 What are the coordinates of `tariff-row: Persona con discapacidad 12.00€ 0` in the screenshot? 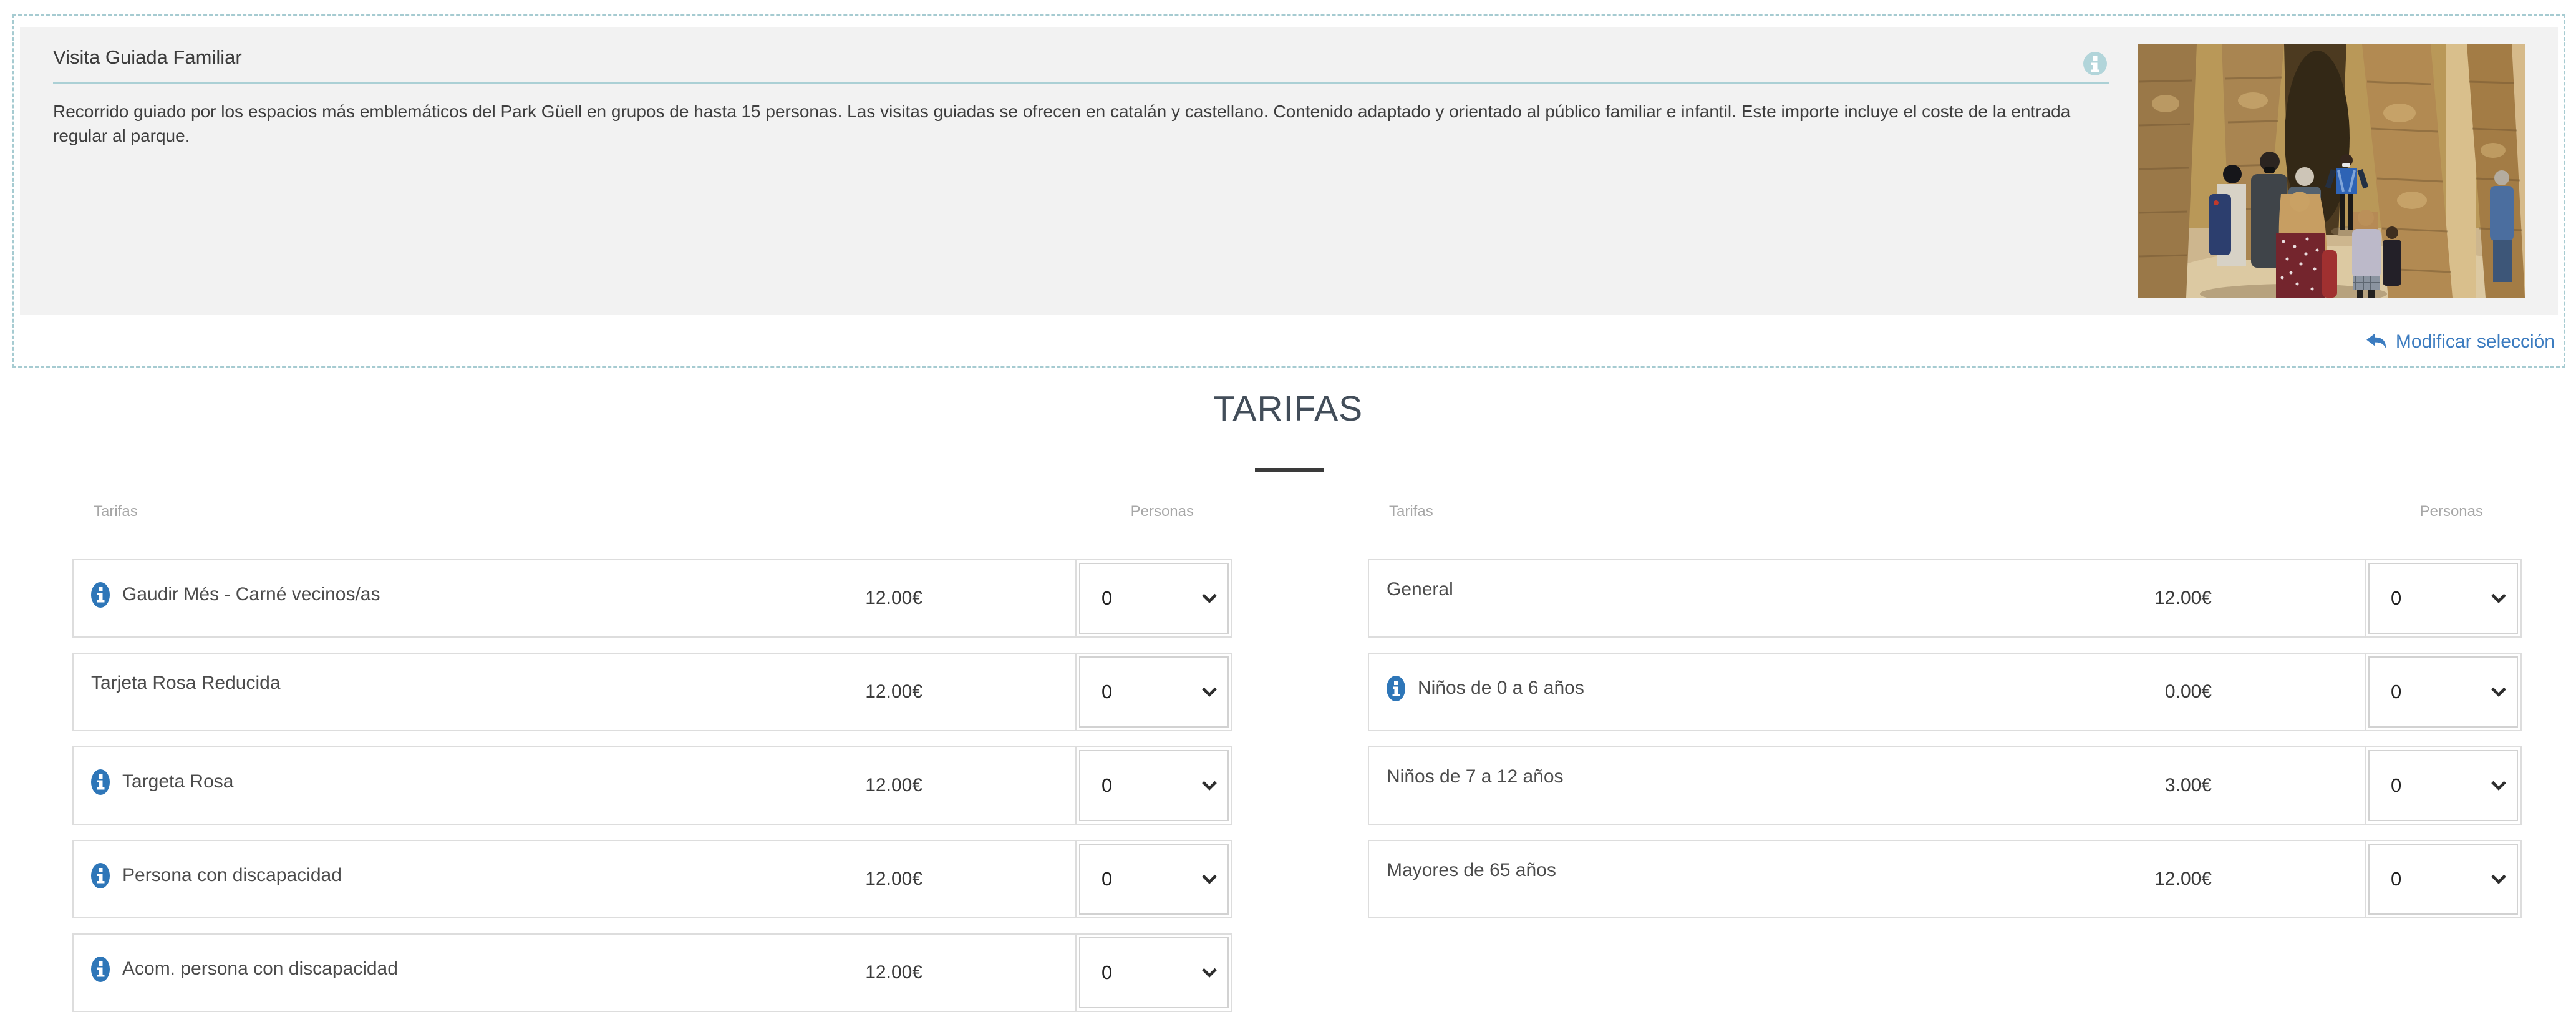 It's located at (652, 879).